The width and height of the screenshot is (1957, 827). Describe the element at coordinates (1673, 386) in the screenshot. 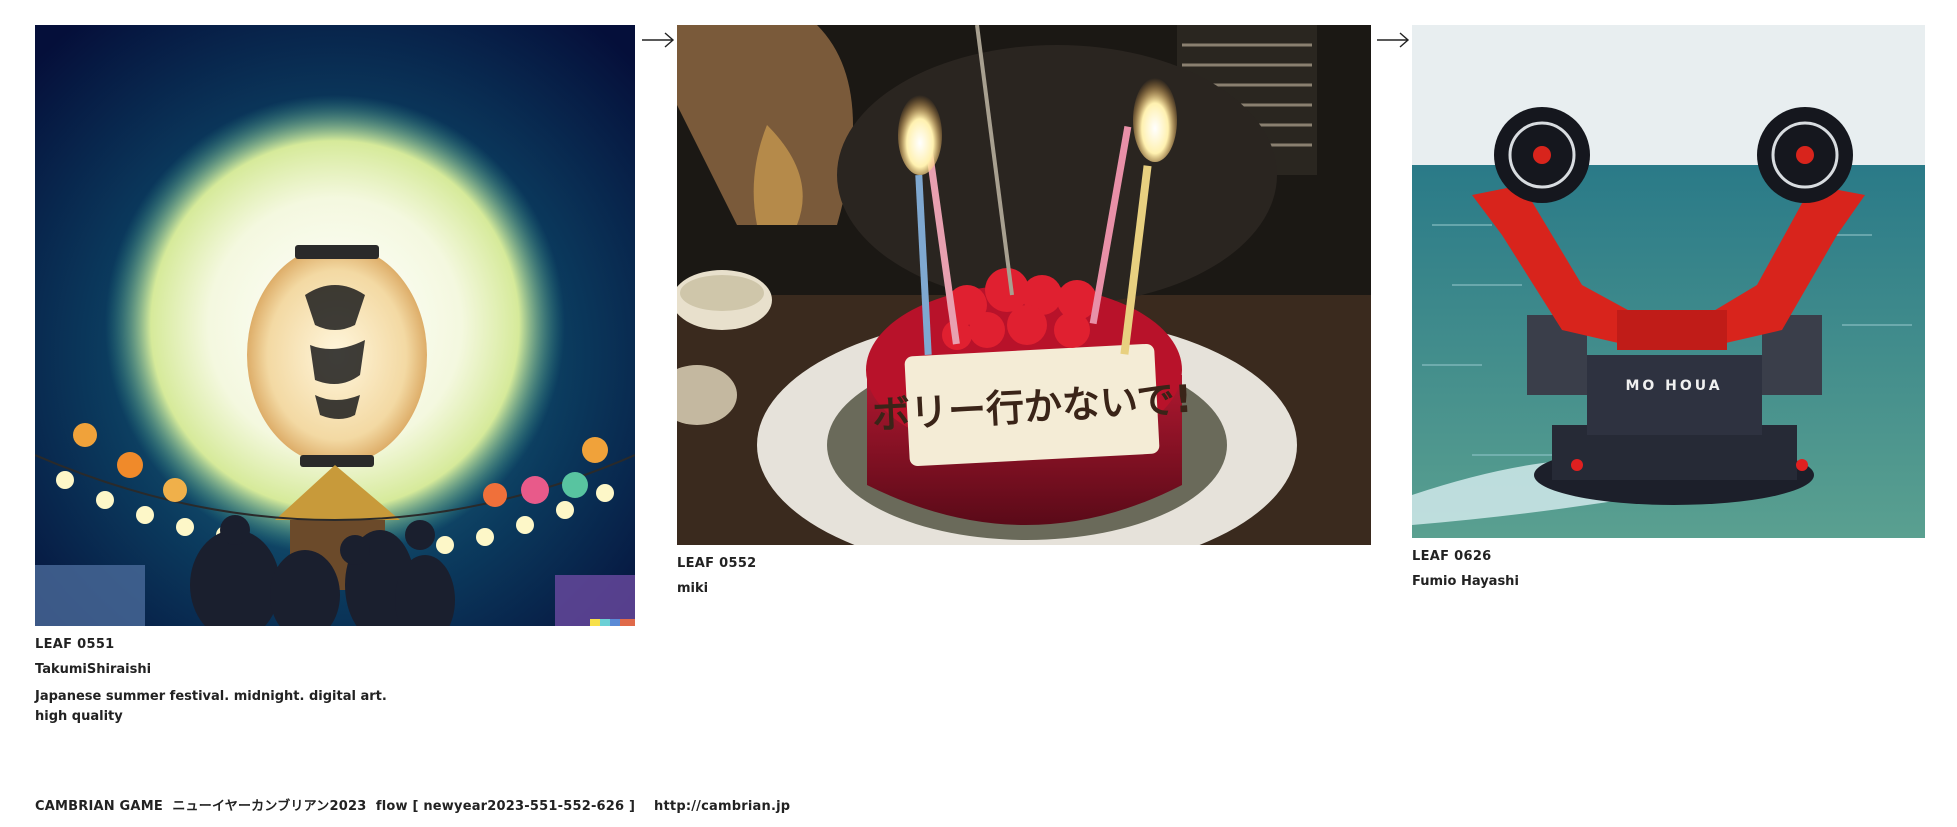

I see `robot-label-text: MO HOUA` at that location.